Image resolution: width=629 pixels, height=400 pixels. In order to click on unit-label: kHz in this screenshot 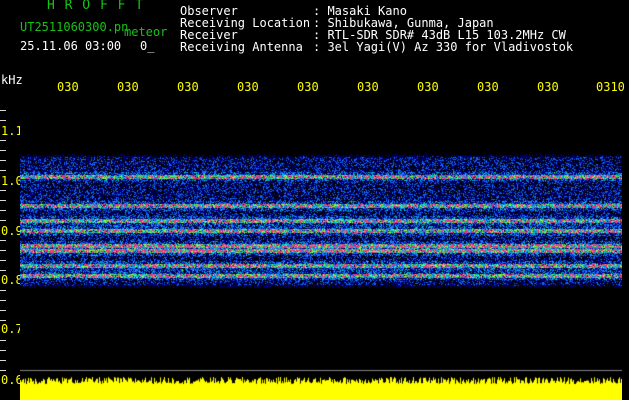, I will do `click(12, 80)`.